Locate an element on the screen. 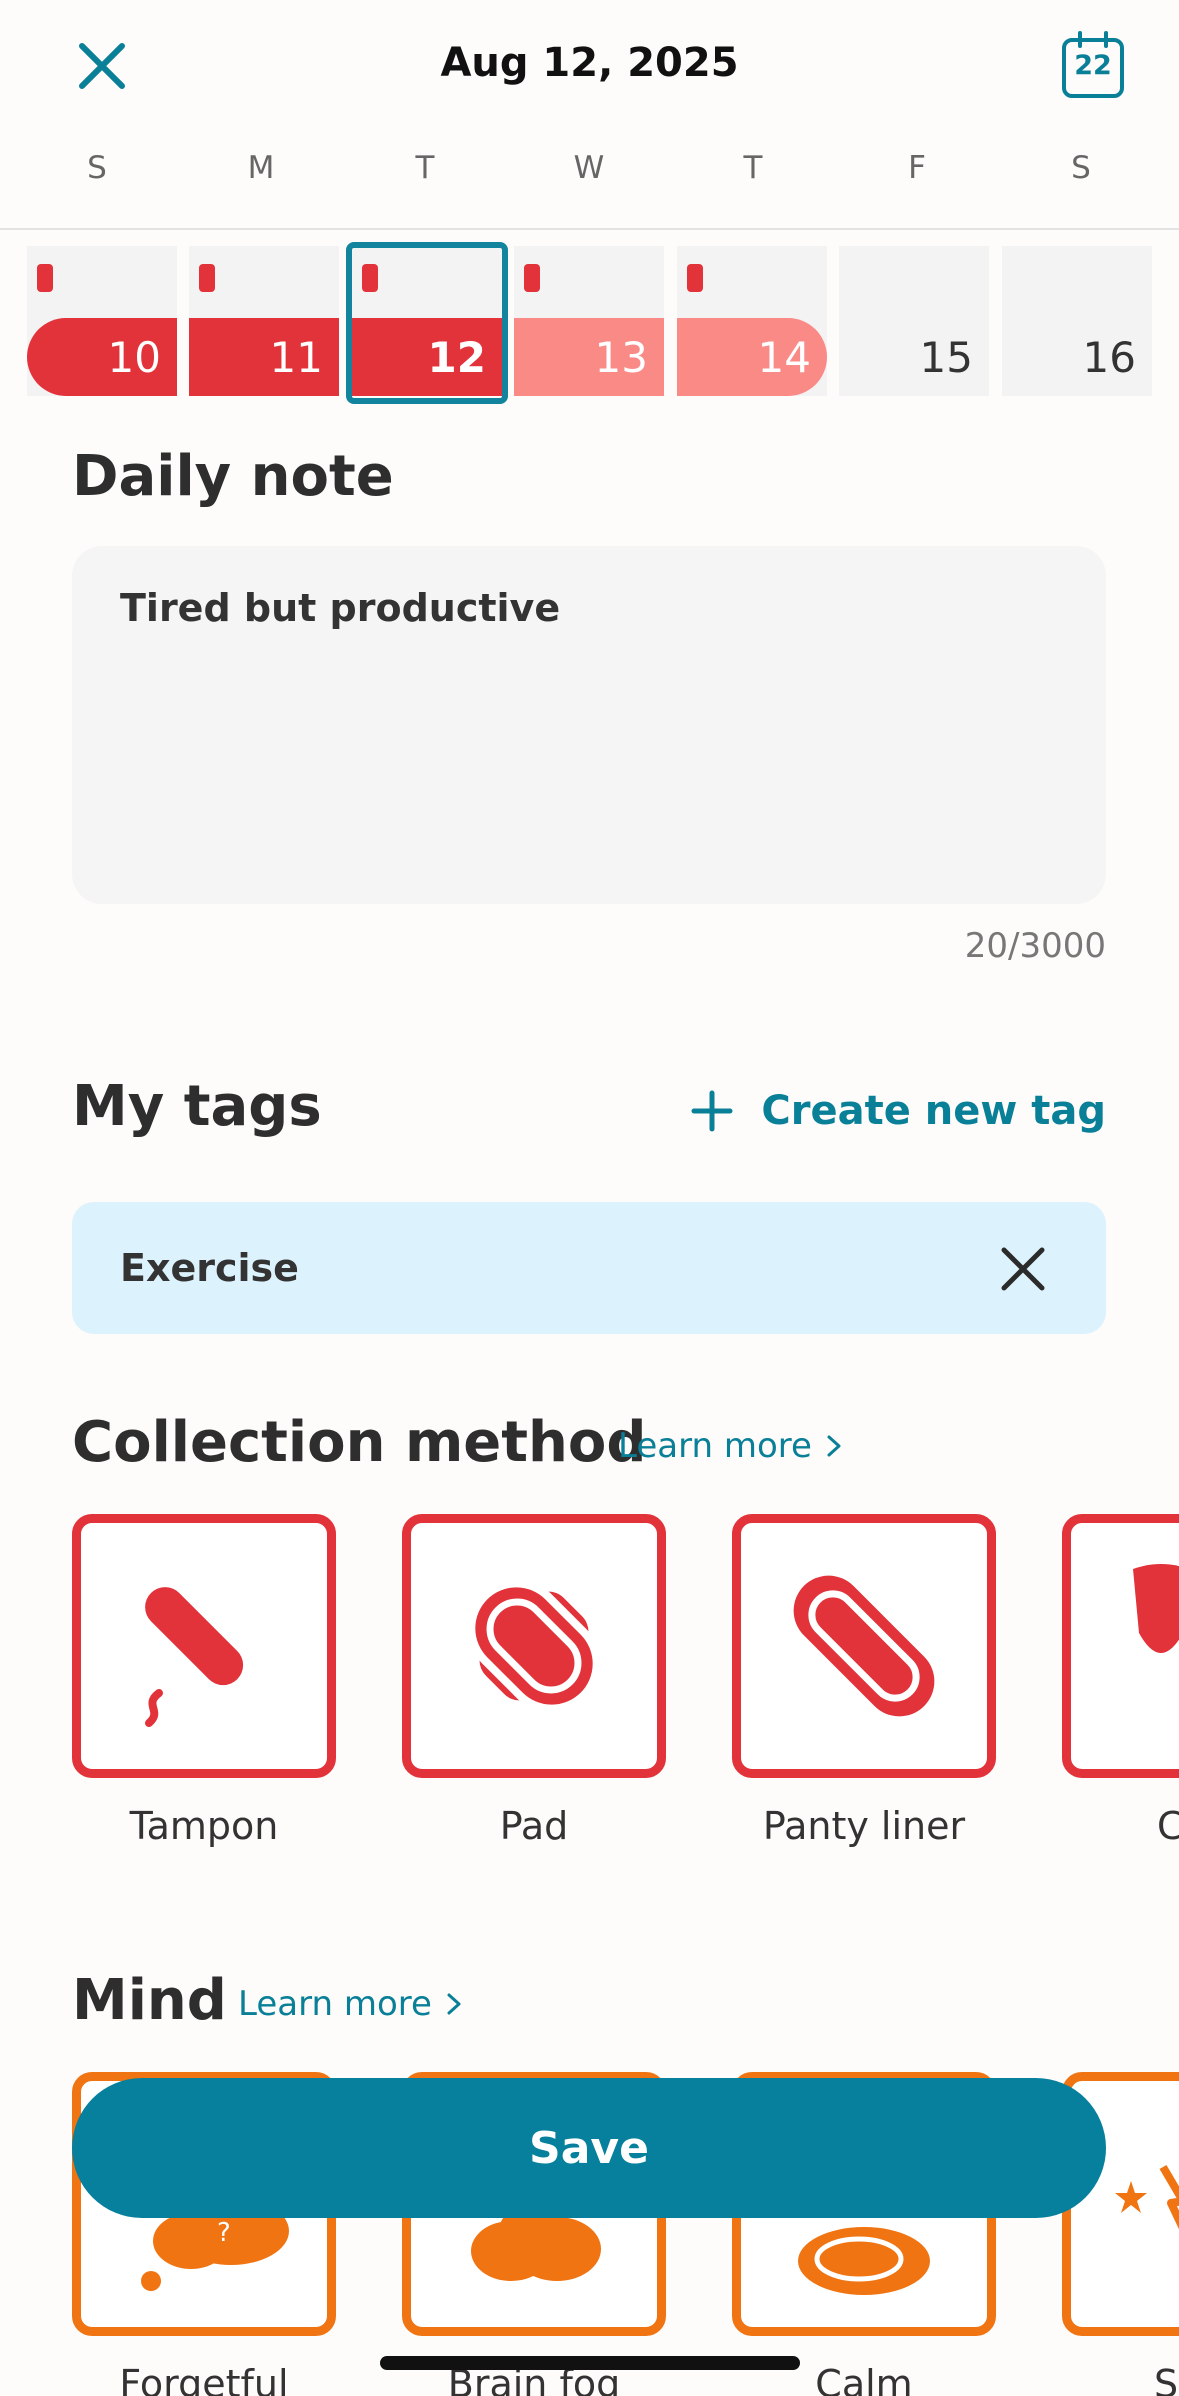  day-cell-13: 13 is located at coordinates (589, 321).